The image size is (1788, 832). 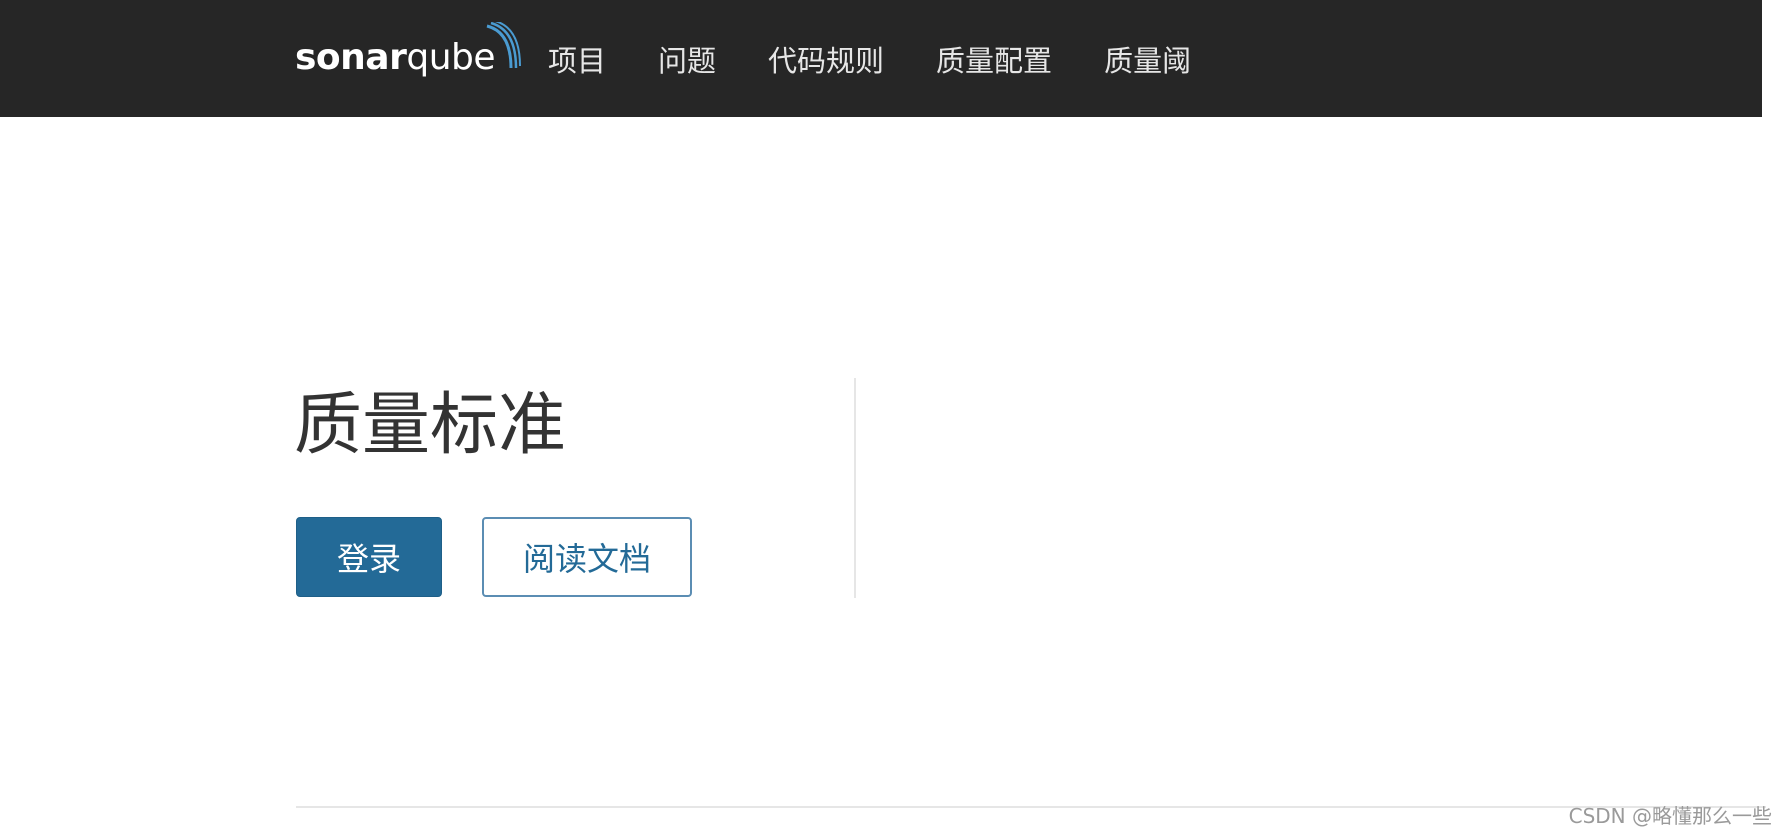 I want to click on page-title: 质量标准, so click(x=430, y=425).